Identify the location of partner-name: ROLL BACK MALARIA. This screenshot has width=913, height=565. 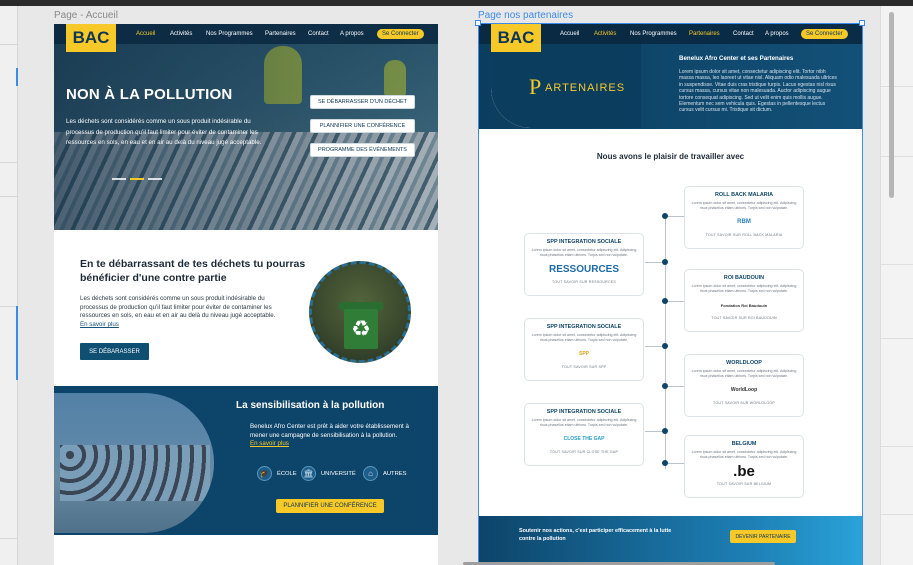
(744, 195).